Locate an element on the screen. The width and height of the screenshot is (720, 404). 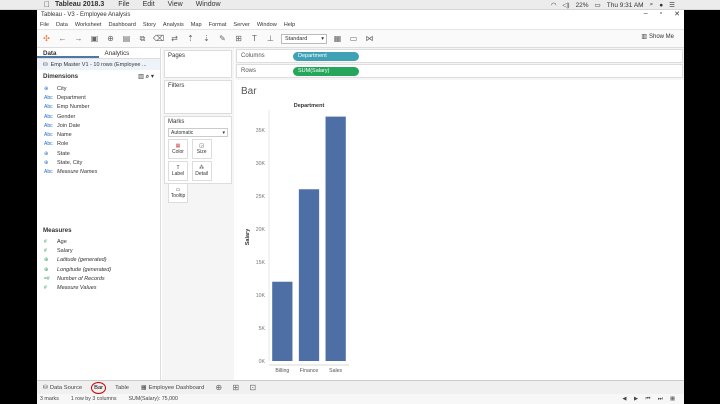
tab-analytics: Analytics is located at coordinates (130, 53).